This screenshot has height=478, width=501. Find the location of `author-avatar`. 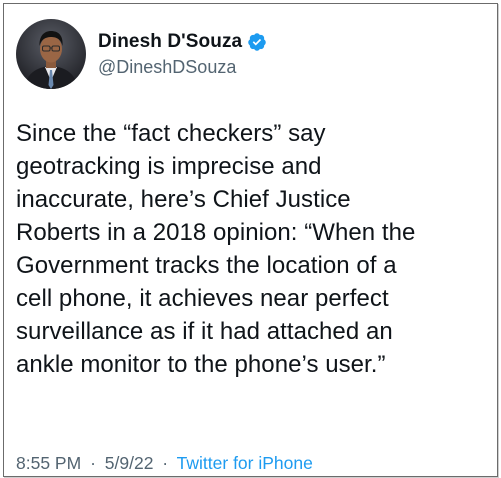

author-avatar is located at coordinates (51, 54).